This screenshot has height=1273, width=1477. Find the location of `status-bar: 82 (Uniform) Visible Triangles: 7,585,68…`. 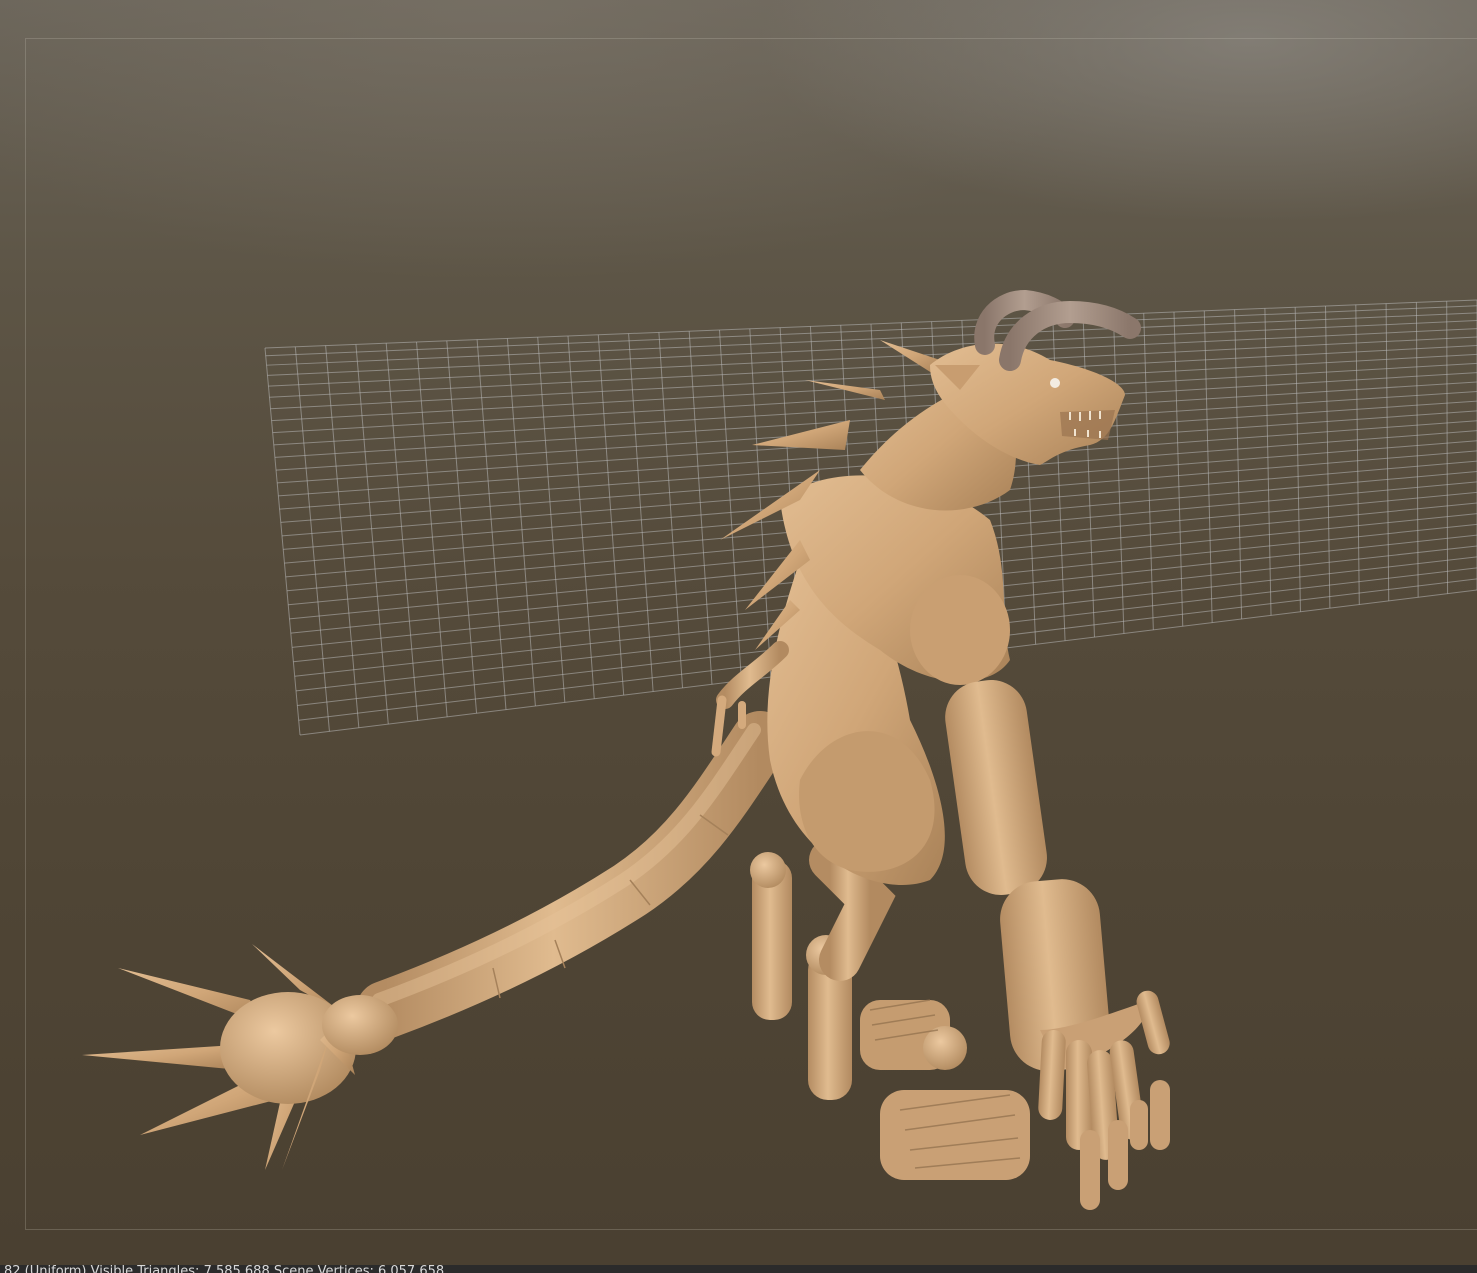

status-bar: 82 (Uniform) Visible Triangles: 7,585,68… is located at coordinates (738, 1269).